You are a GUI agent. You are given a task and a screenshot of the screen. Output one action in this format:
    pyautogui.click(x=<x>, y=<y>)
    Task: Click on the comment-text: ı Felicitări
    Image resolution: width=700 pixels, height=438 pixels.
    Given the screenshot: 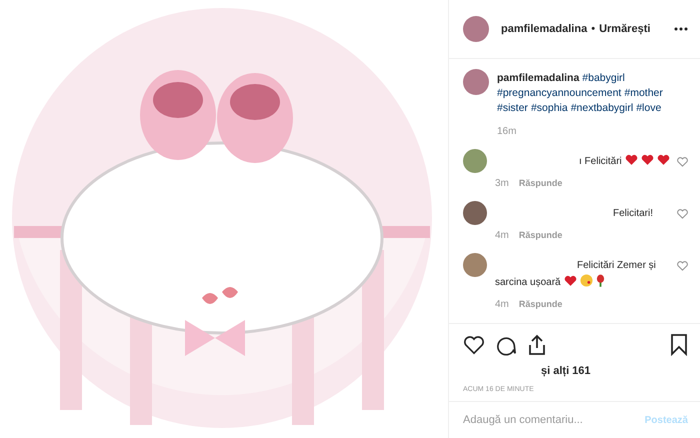 What is the action you would take?
    pyautogui.click(x=582, y=161)
    